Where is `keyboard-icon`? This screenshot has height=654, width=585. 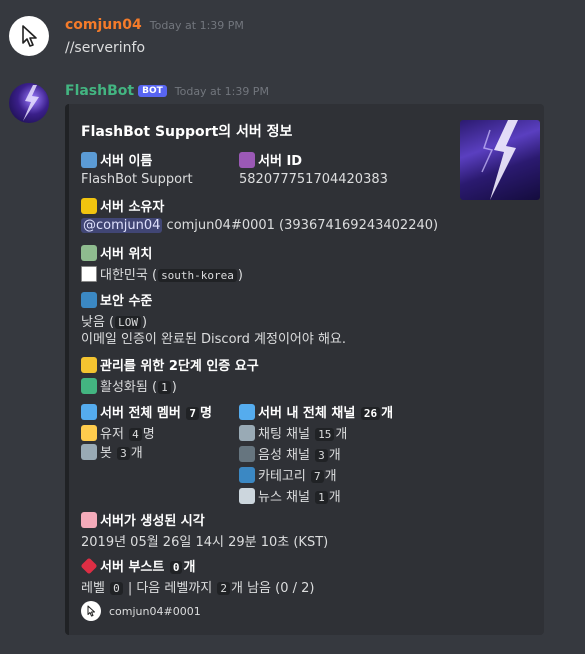
keyboard-icon is located at coordinates (247, 433).